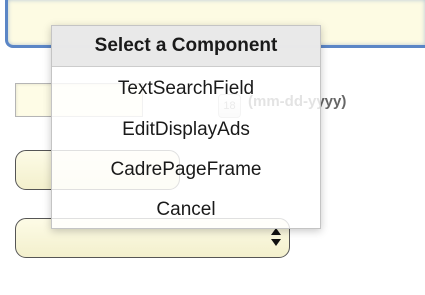 The height and width of the screenshot is (295, 425). Describe the element at coordinates (186, 130) in the screenshot. I see `menu-item-editdisplayads: EditDisplayAds` at that location.